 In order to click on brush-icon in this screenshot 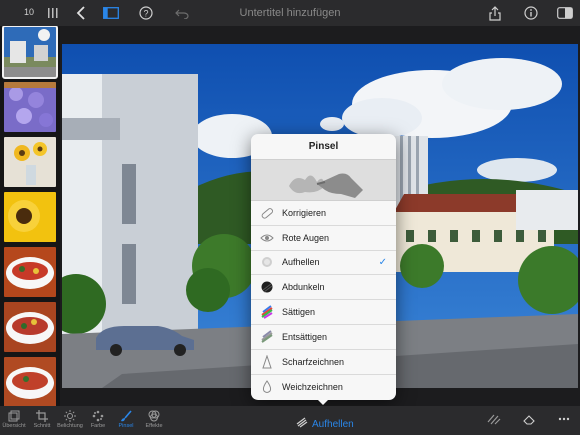, I will do `click(126, 415)`.